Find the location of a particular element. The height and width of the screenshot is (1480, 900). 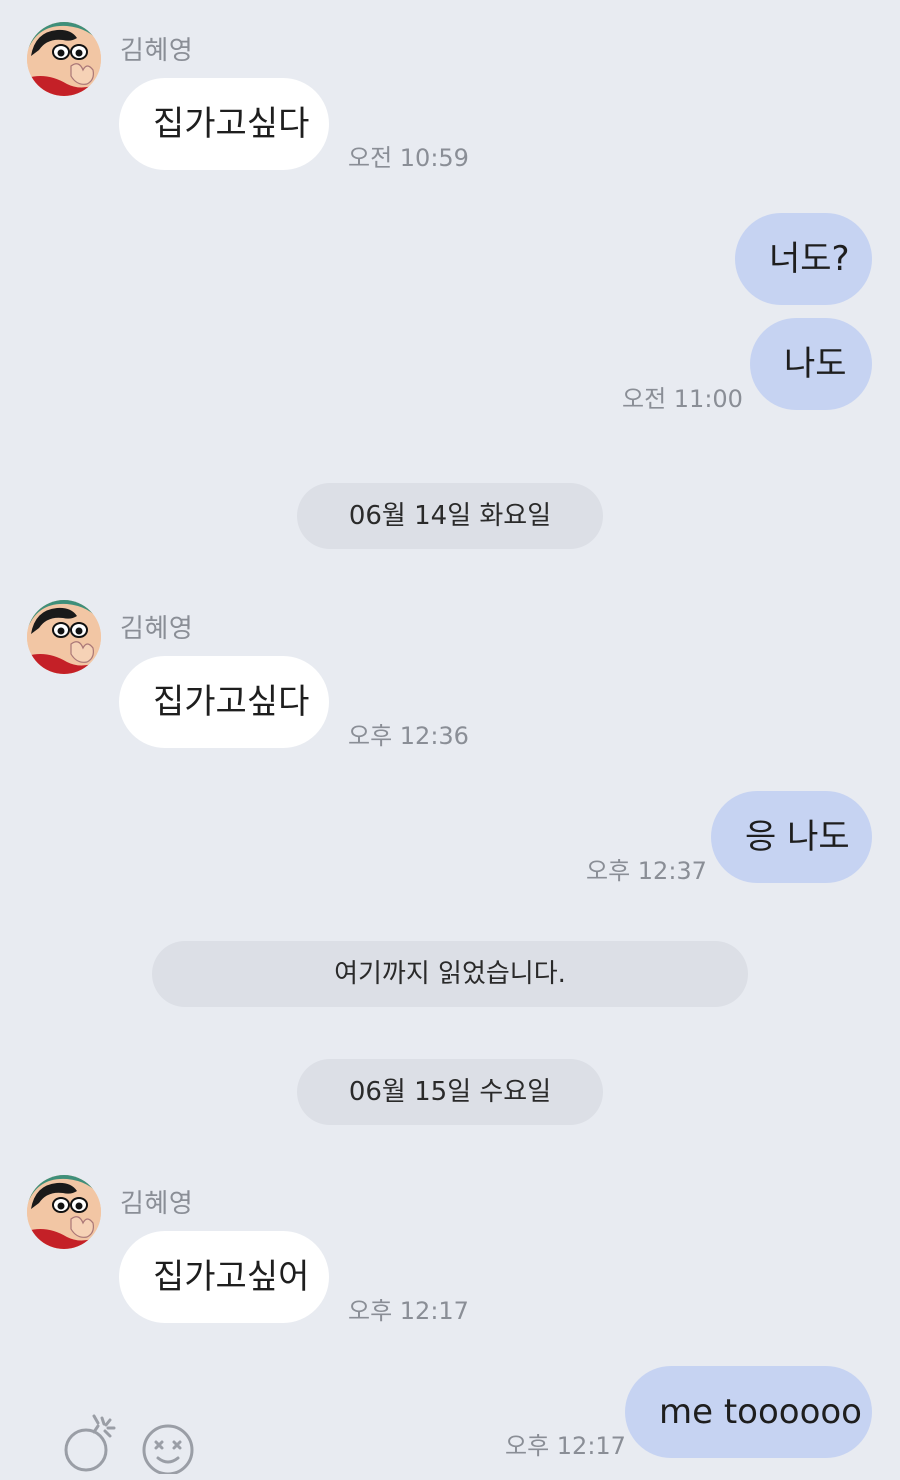

outgoing-message-bubble: 나도 is located at coordinates (811, 364).